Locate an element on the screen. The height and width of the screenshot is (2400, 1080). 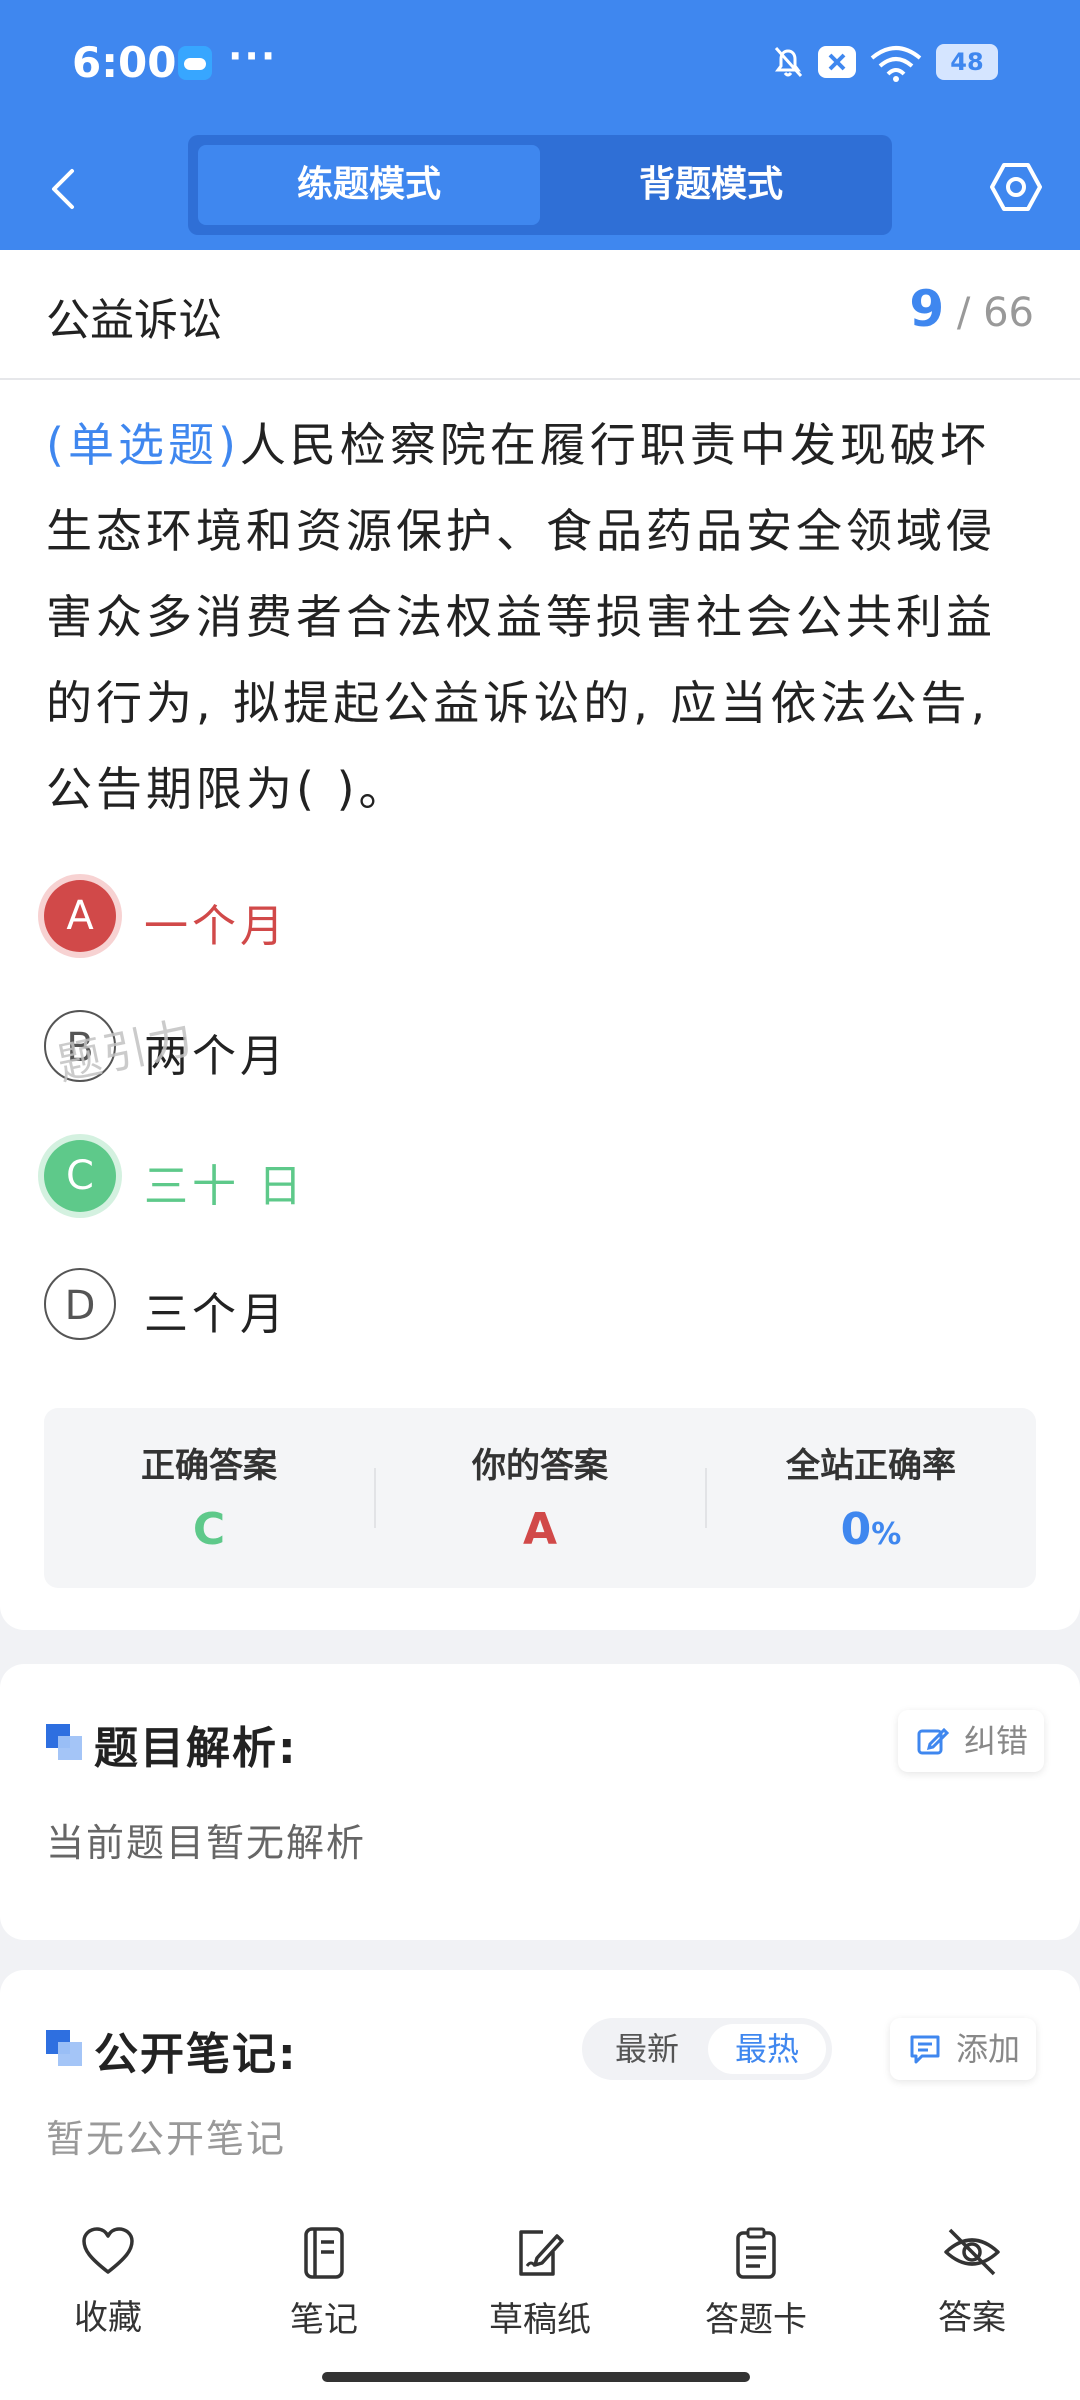
tab-scratchpad: 草稿纸 is located at coordinates (540, 2283).